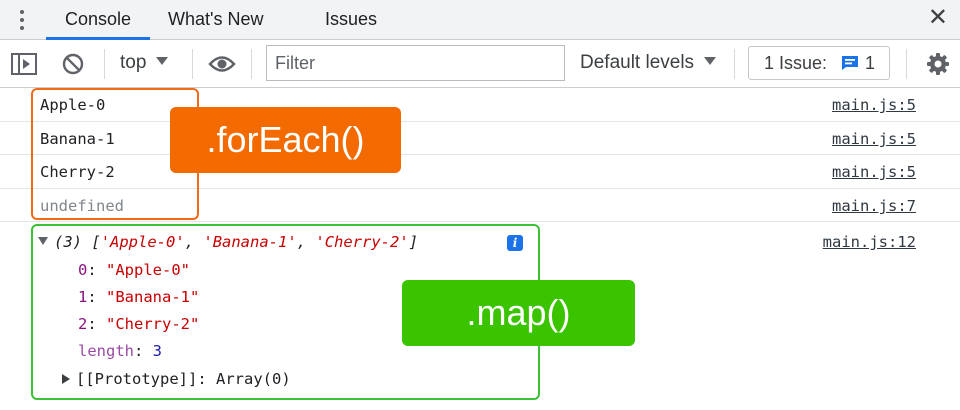 Image resolution: width=960 pixels, height=410 pixels. What do you see at coordinates (98, 20) in the screenshot?
I see `tab-console: Console` at bounding box center [98, 20].